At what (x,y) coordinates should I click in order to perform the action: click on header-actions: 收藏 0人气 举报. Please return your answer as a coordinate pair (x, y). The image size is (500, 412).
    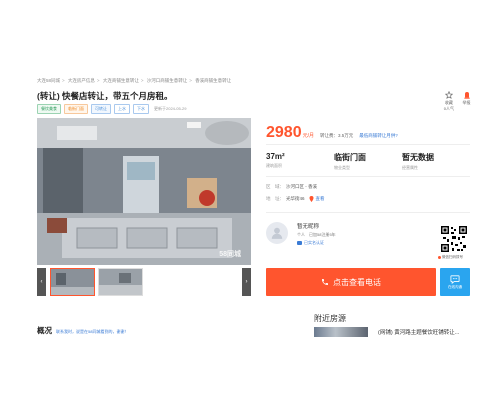
    Looking at the image, I should click on (457, 101).